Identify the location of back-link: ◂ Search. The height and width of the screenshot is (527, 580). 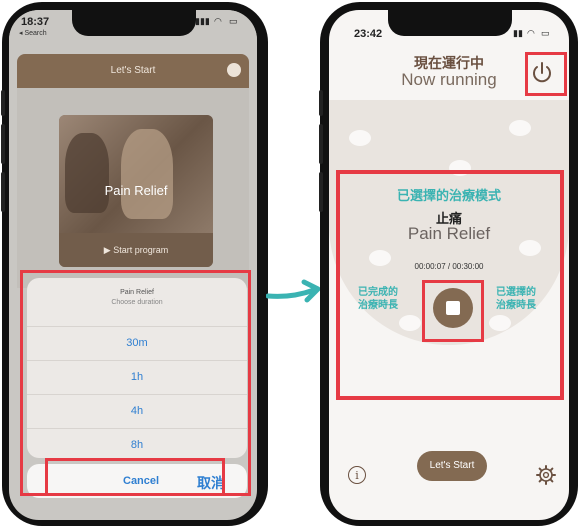
(33, 33).